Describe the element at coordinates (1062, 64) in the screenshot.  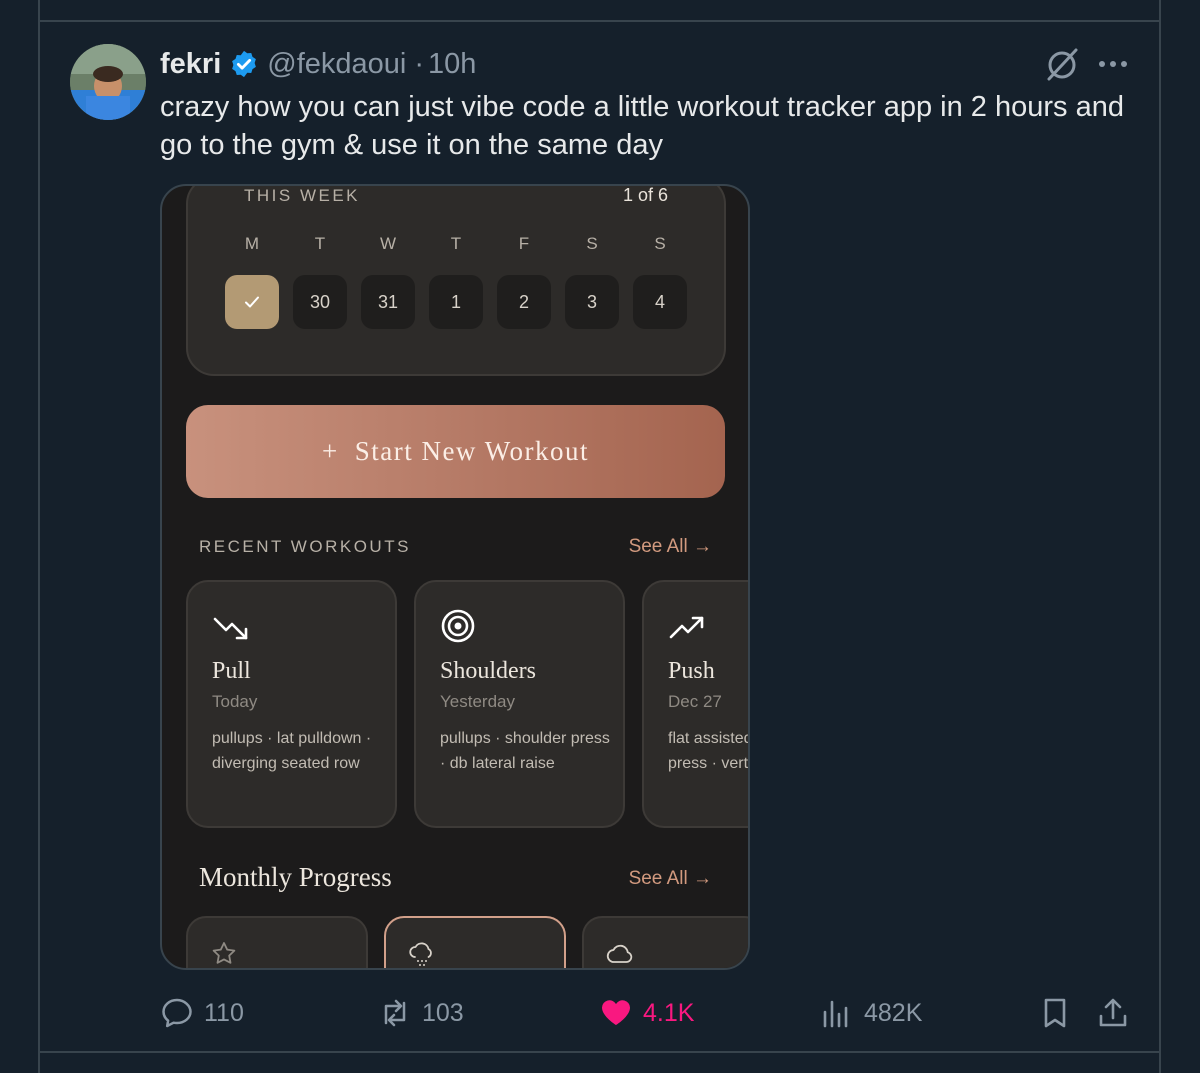
I see `grok-icon` at that location.